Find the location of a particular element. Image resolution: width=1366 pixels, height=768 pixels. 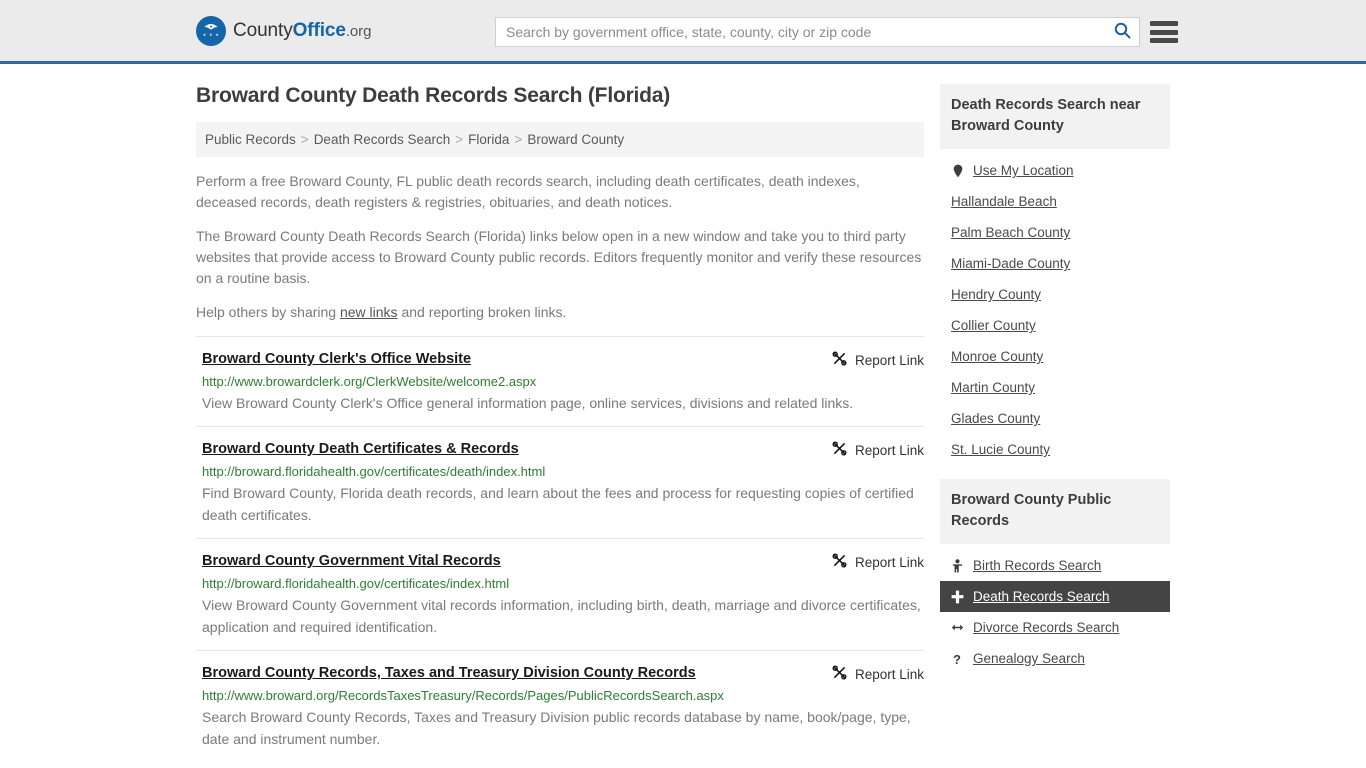

sidebar-item-hallandale-beach: Hallandale Beach is located at coordinates (1055, 201).